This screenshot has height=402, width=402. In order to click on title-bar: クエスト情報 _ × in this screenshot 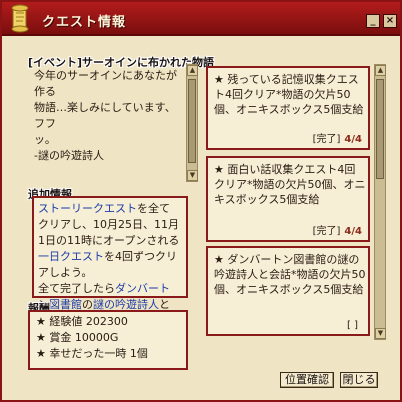, I will do `click(201, 19)`.